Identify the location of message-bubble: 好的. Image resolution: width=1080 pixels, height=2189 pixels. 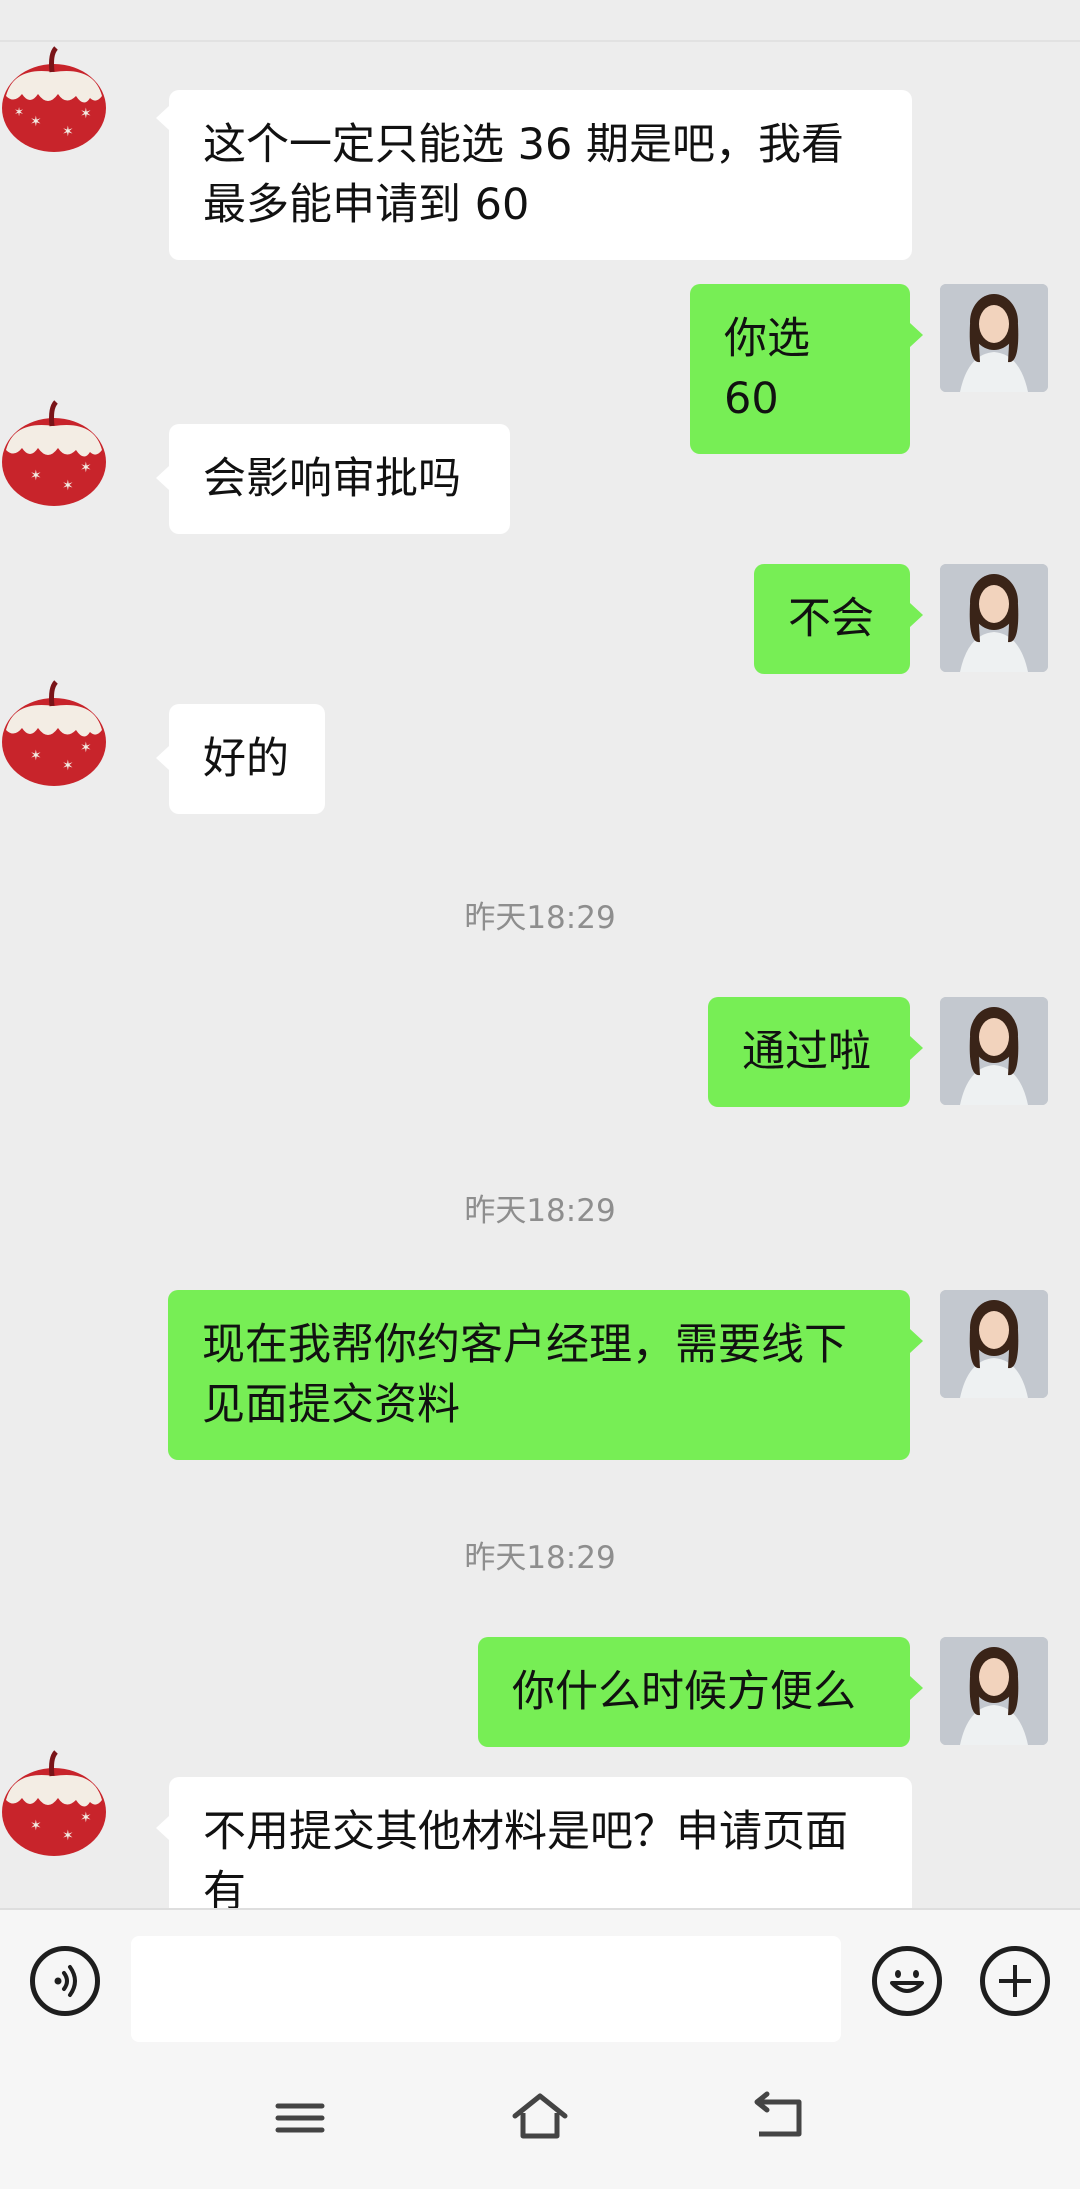
(247, 759).